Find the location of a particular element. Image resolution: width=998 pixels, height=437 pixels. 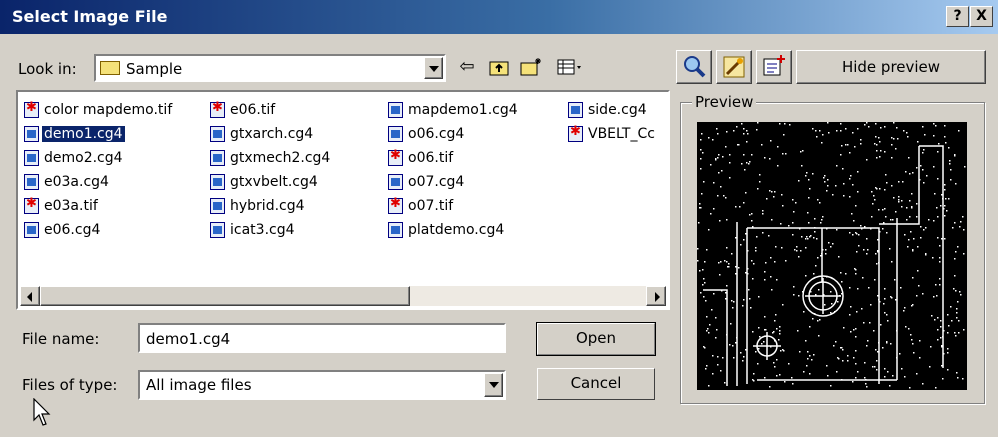

file-item: e03a.tif is located at coordinates (99, 206).